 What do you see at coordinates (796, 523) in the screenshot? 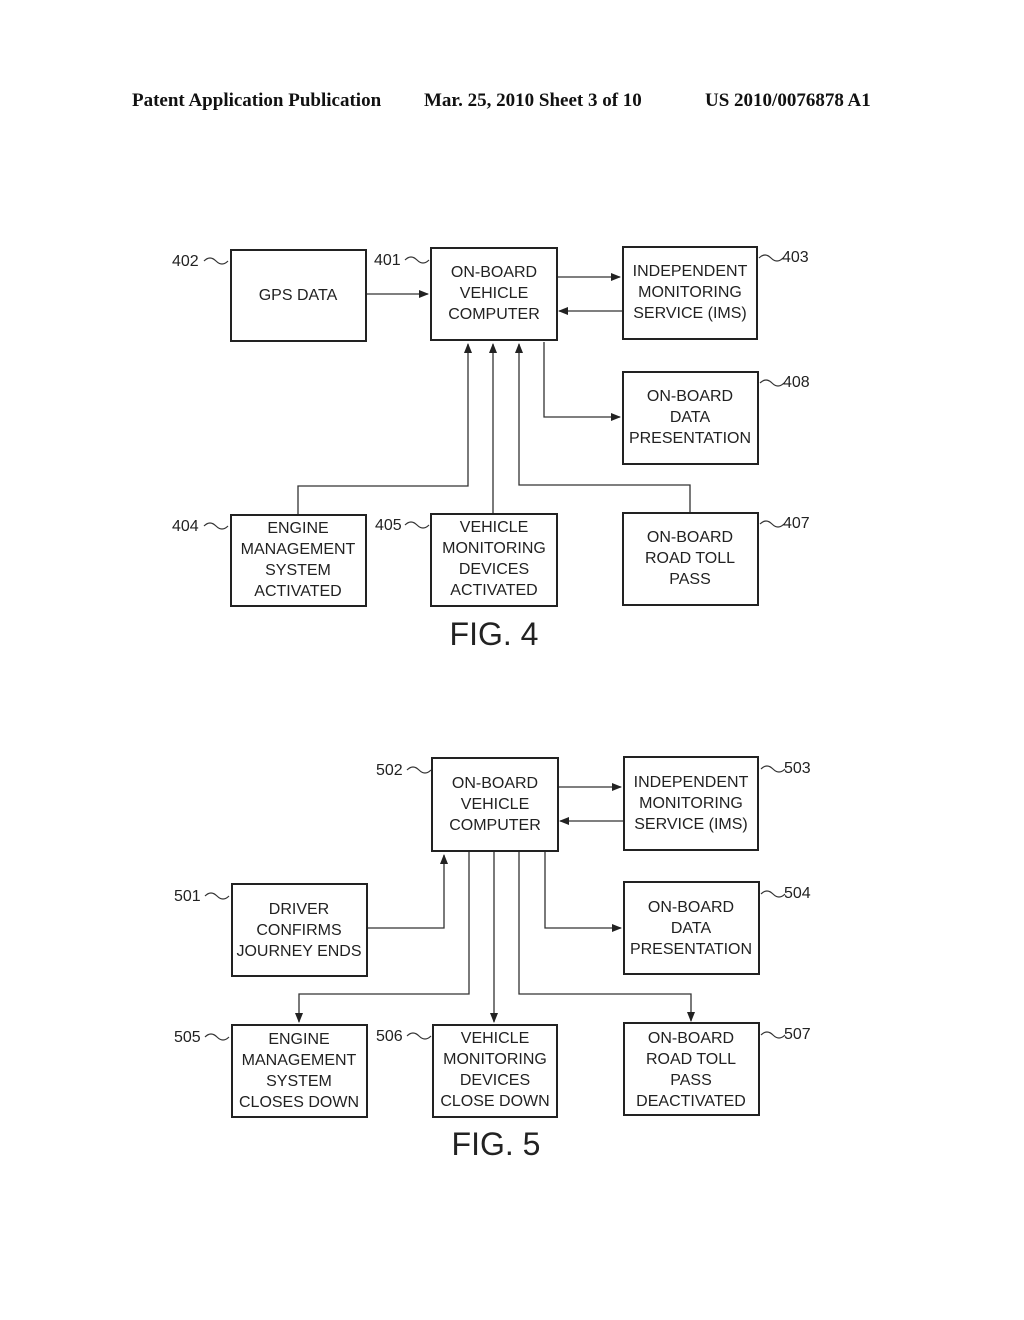
I see `ref-label-407: 407` at bounding box center [796, 523].